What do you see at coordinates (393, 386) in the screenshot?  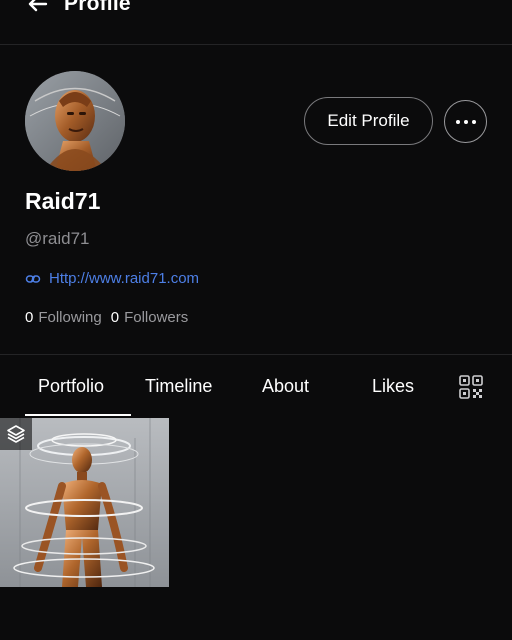 I see `tab-likes: Likes` at bounding box center [393, 386].